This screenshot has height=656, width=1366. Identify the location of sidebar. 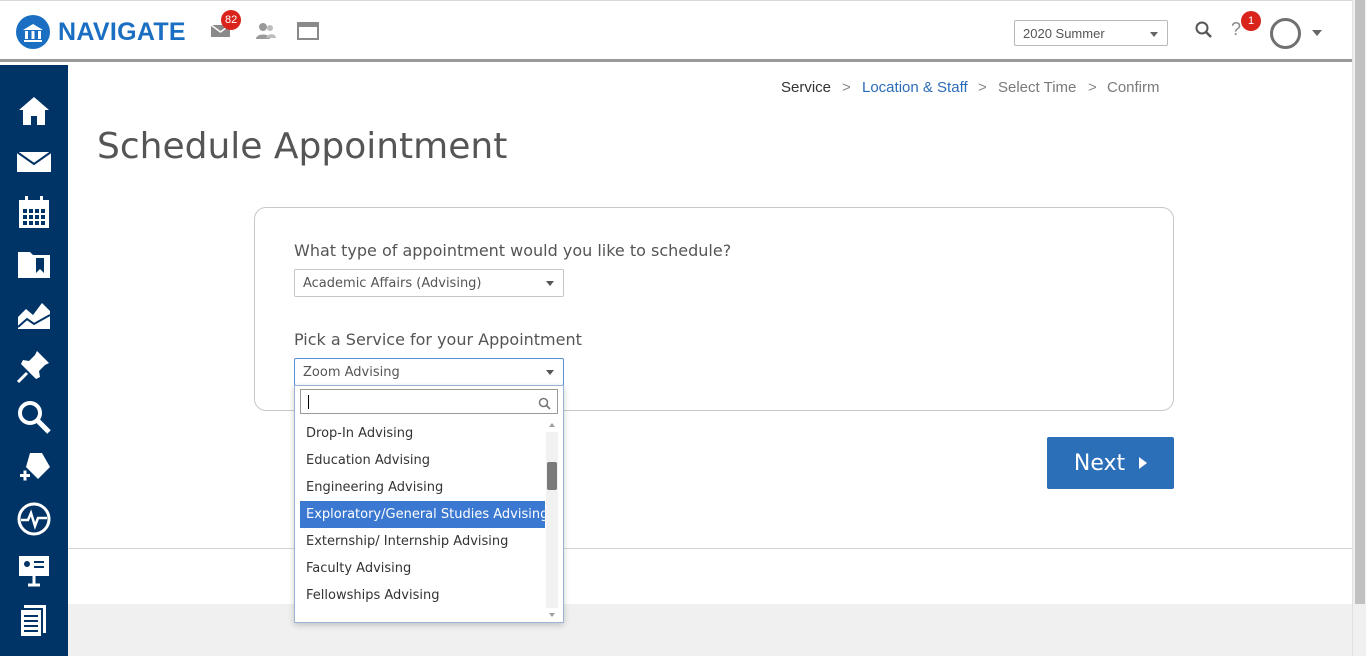
(34, 360).